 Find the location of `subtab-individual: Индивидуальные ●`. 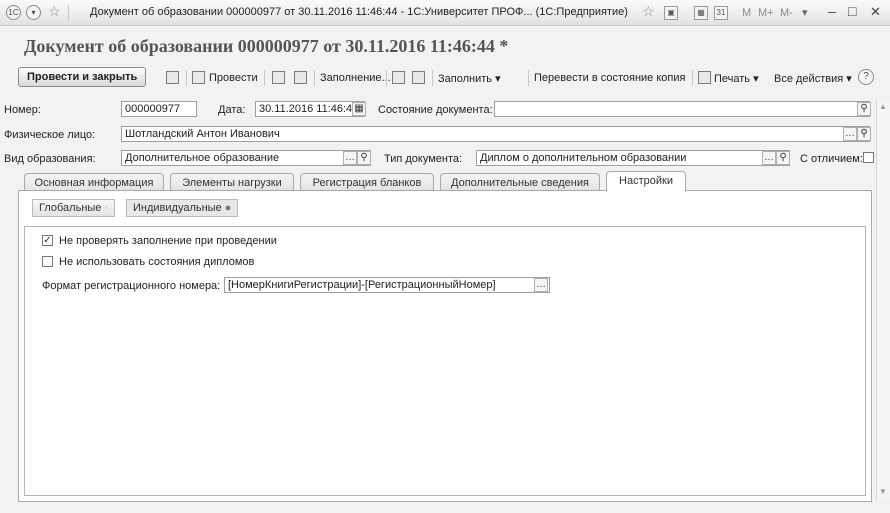

subtab-individual: Индивидуальные ● is located at coordinates (182, 208).